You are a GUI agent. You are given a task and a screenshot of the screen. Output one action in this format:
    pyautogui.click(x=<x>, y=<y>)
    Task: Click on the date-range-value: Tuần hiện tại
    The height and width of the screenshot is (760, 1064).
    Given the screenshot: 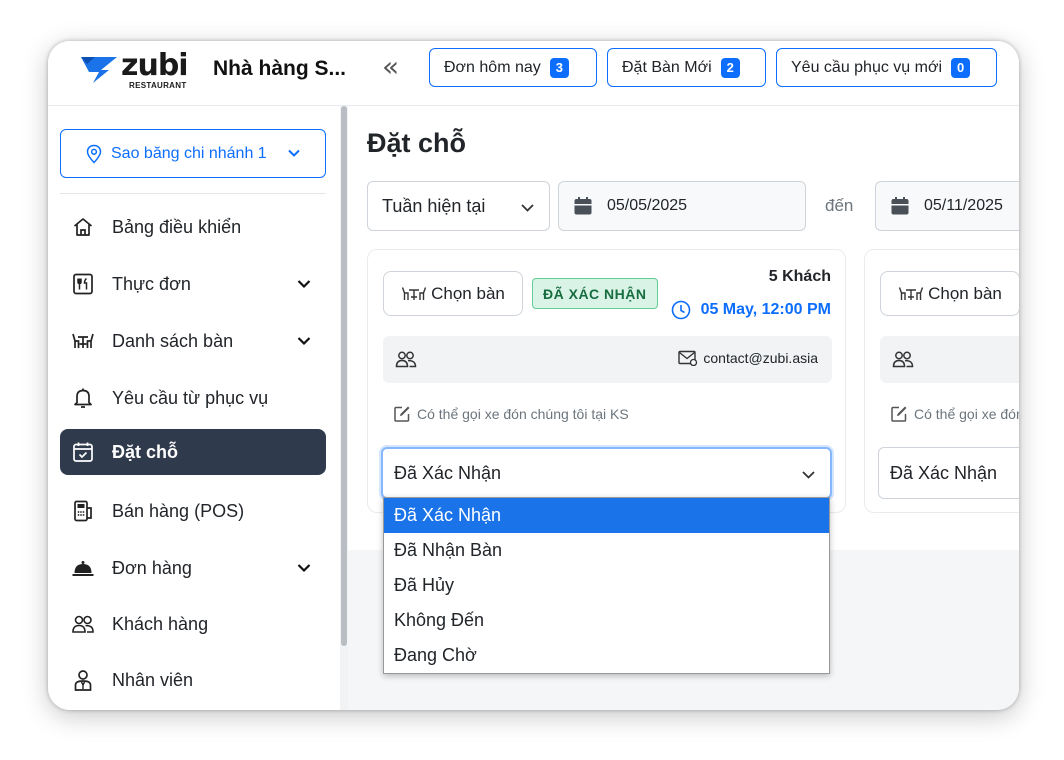 What is the action you would take?
    pyautogui.click(x=434, y=205)
    